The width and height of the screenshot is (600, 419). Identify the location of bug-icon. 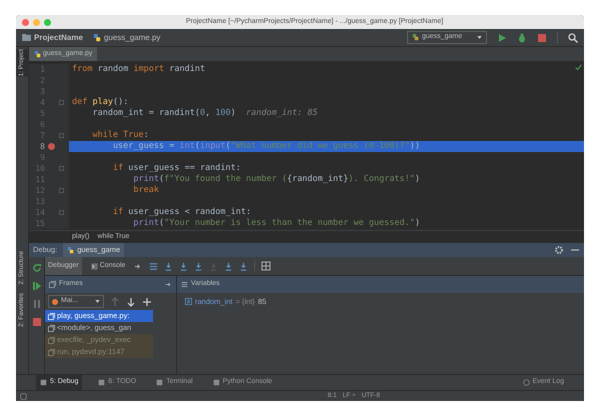
(522, 37).